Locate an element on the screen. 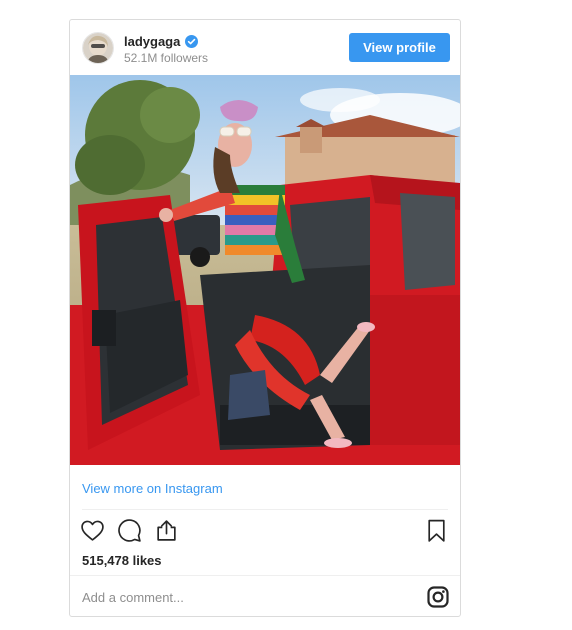  follower-count: 52.1M followers is located at coordinates (166, 58).